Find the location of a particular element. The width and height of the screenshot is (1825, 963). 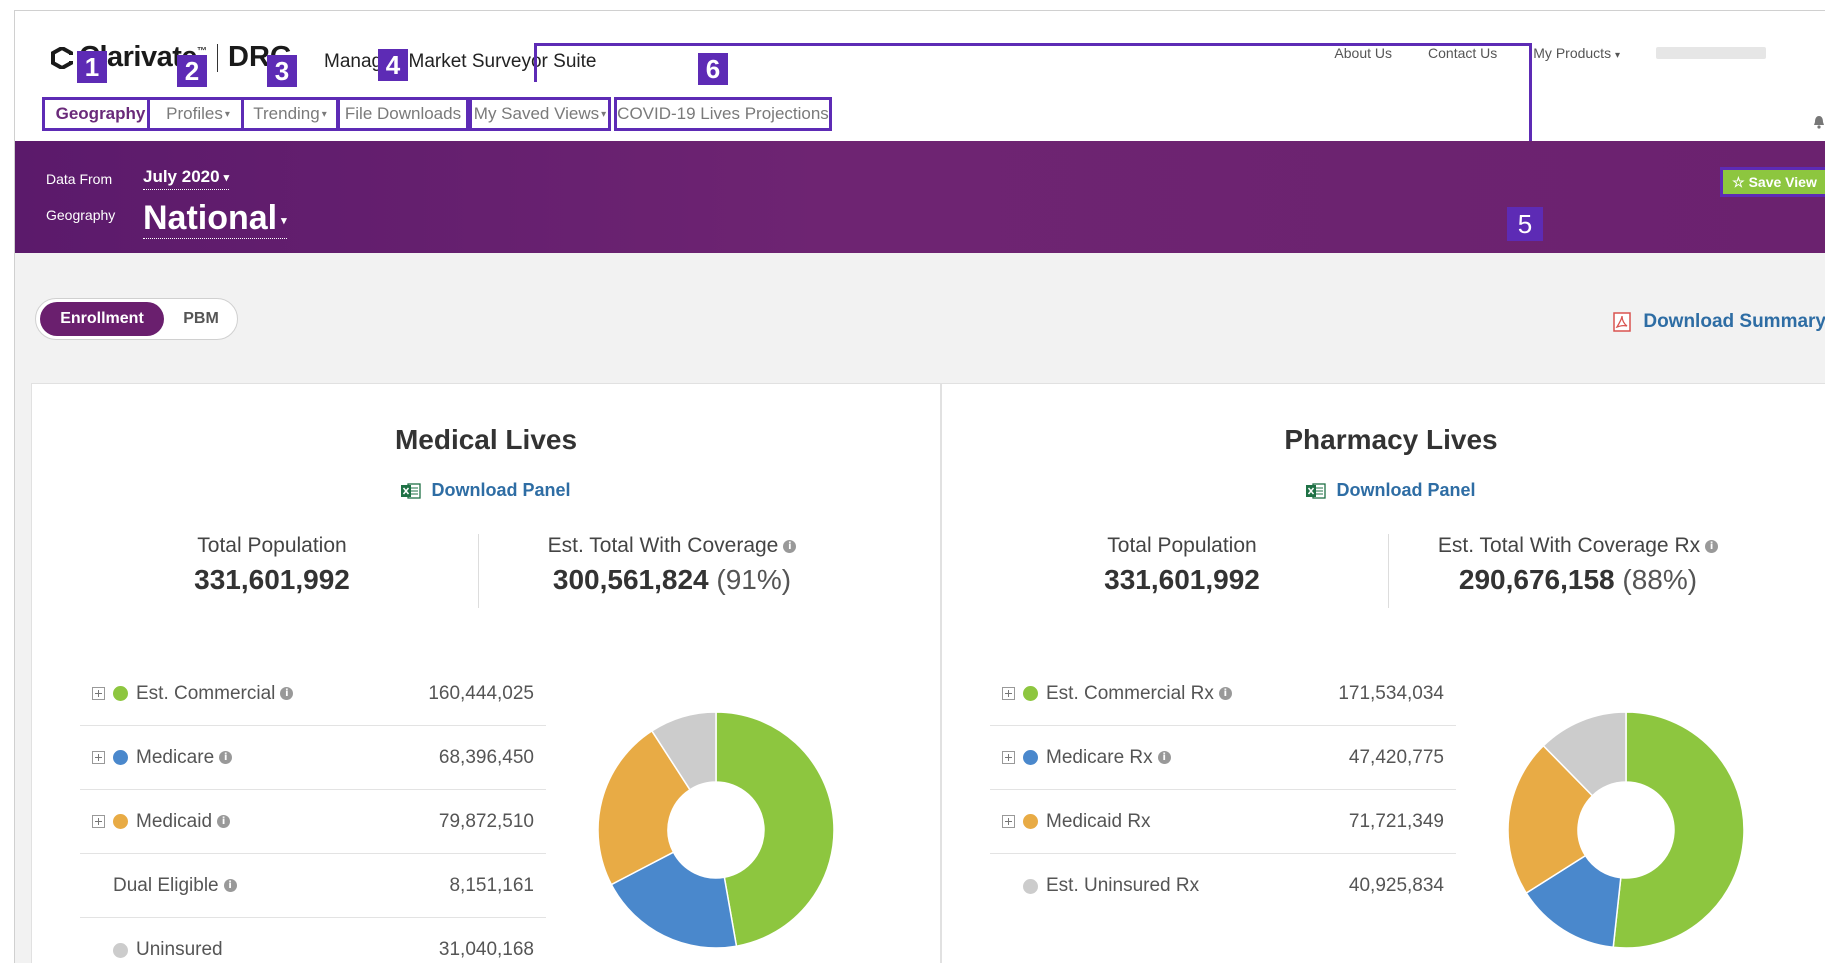

medical-download-panel-link: Download Panel is located at coordinates (486, 490).